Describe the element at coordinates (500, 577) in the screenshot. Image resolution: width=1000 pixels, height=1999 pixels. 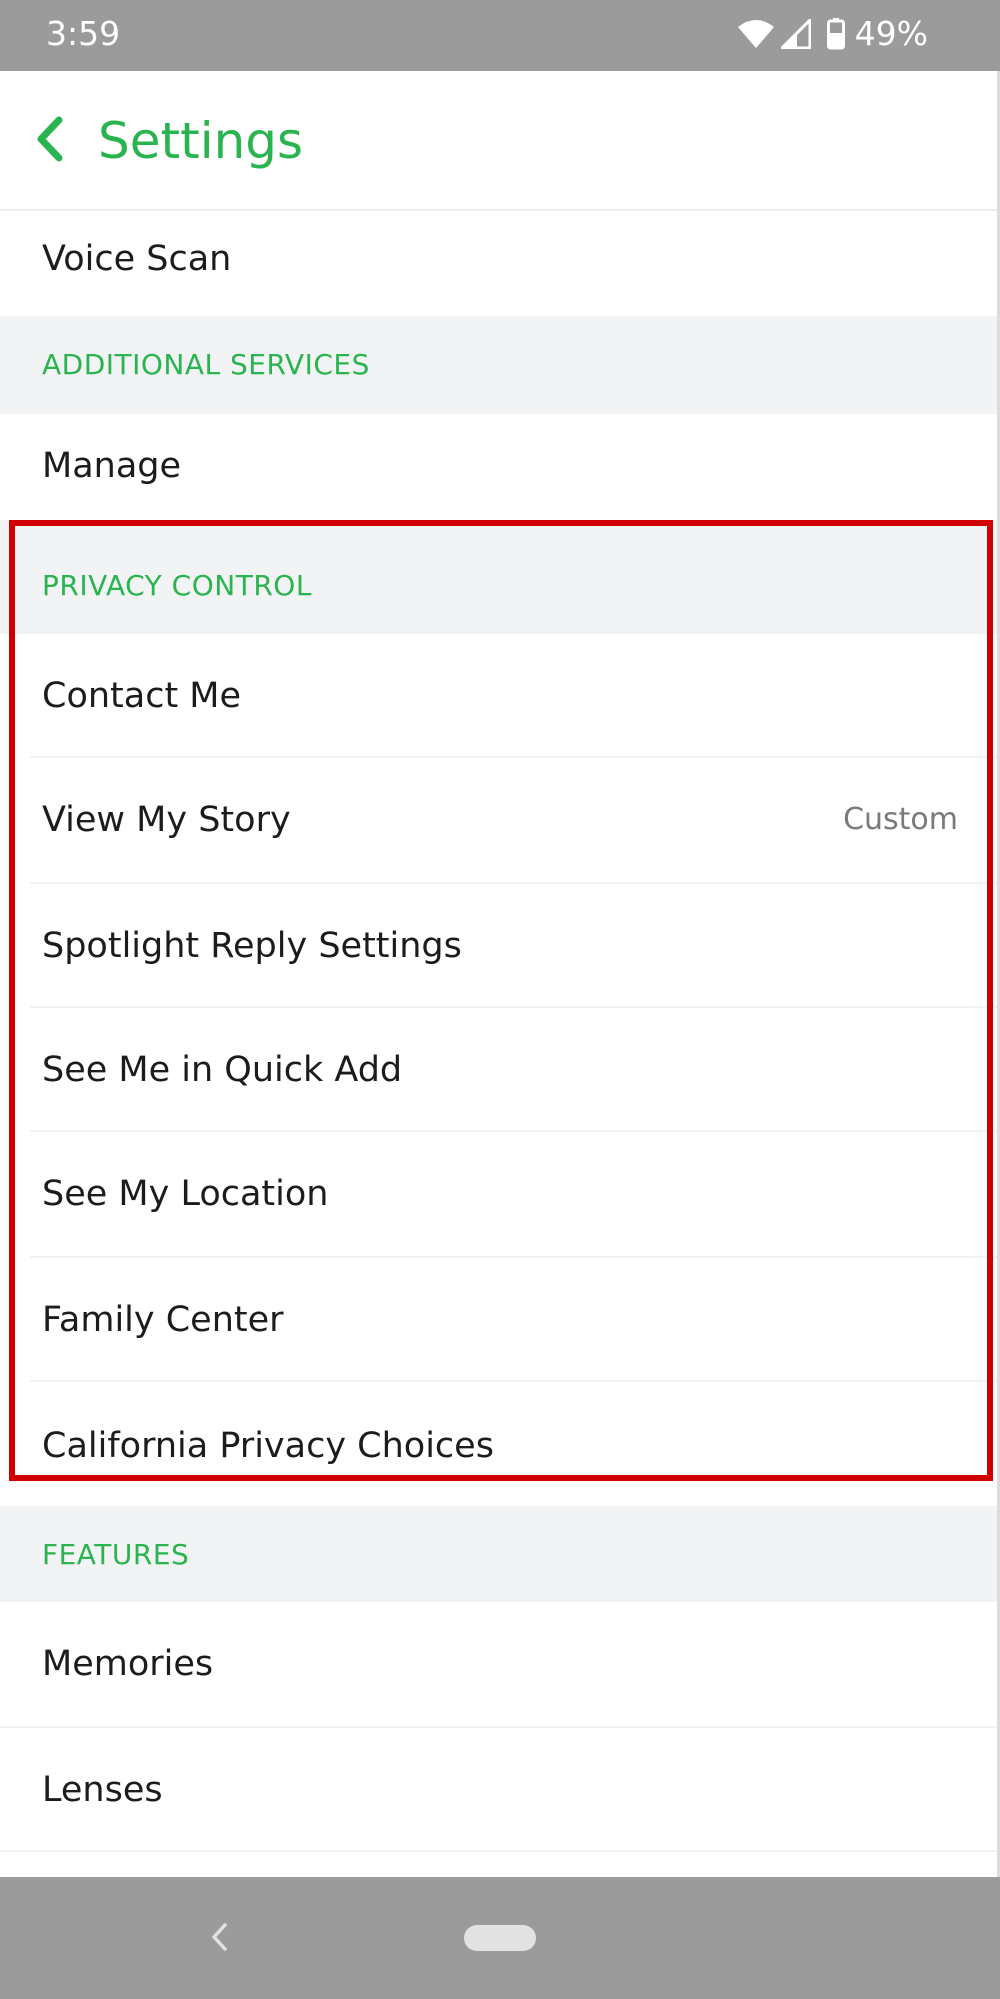
I see `section-header-privacy-control: PRIVACY CONTROL` at that location.